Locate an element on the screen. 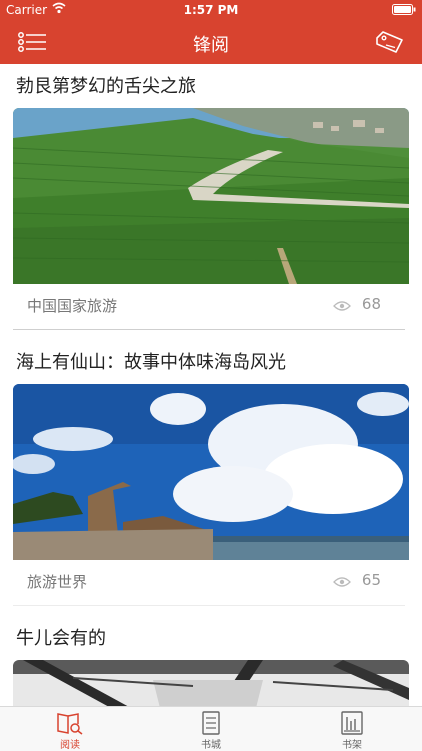  bookshelf-icon is located at coordinates (352, 723).